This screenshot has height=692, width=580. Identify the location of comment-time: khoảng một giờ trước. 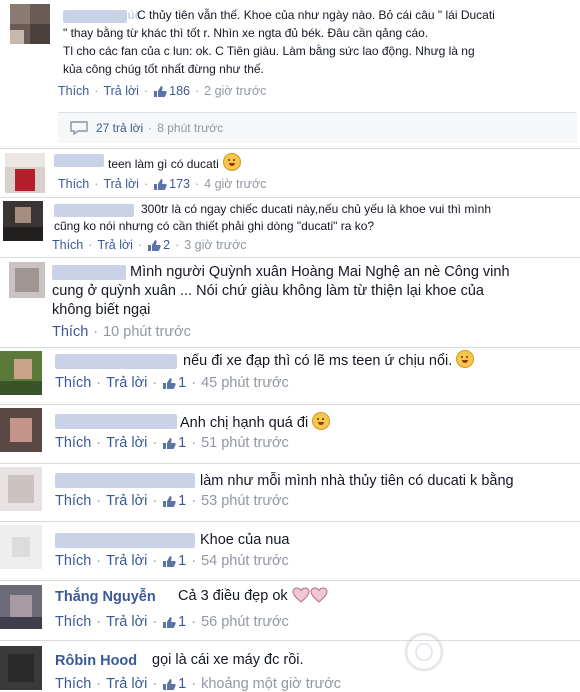
(271, 684).